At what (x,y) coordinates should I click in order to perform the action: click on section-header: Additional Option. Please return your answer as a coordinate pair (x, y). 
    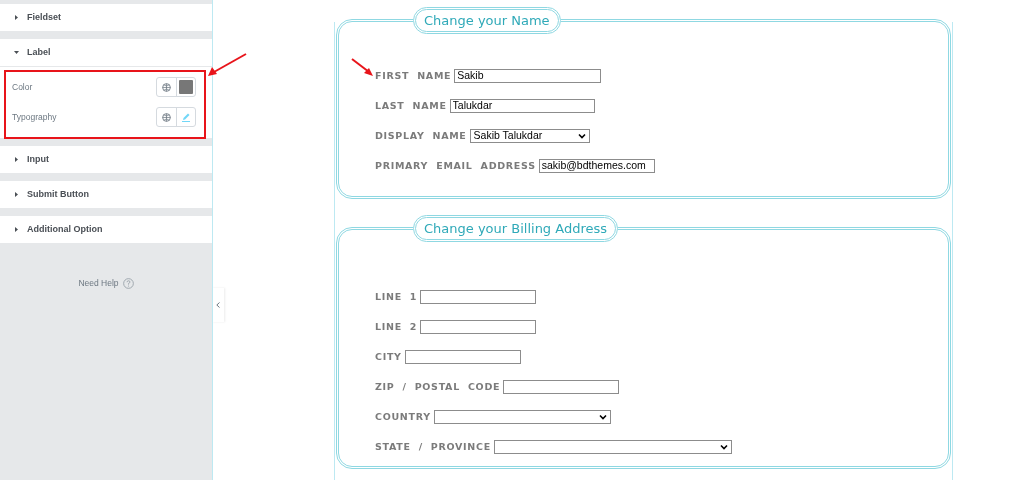
    Looking at the image, I should click on (106, 229).